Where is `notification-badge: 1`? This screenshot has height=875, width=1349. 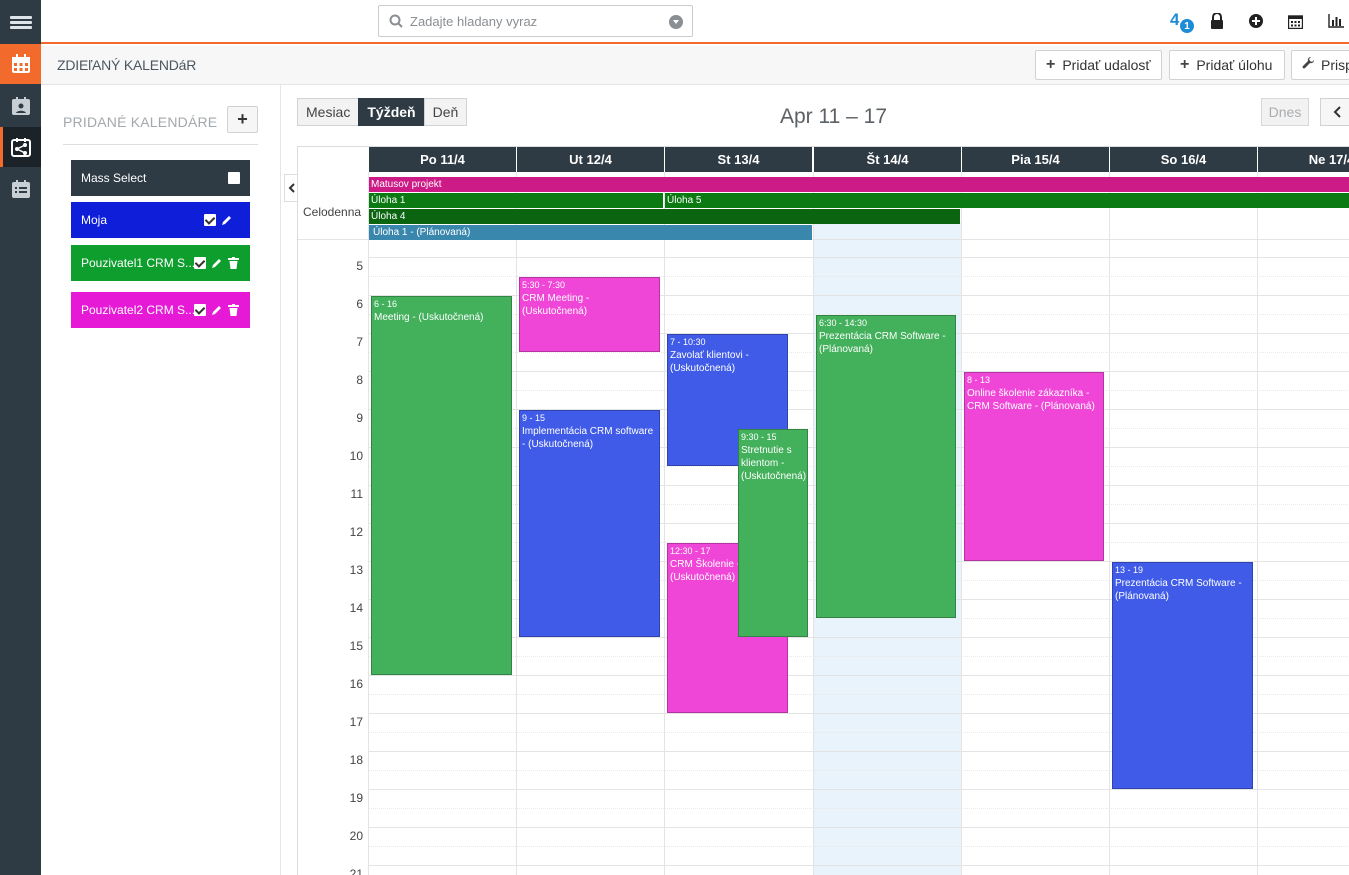 notification-badge: 1 is located at coordinates (1187, 26).